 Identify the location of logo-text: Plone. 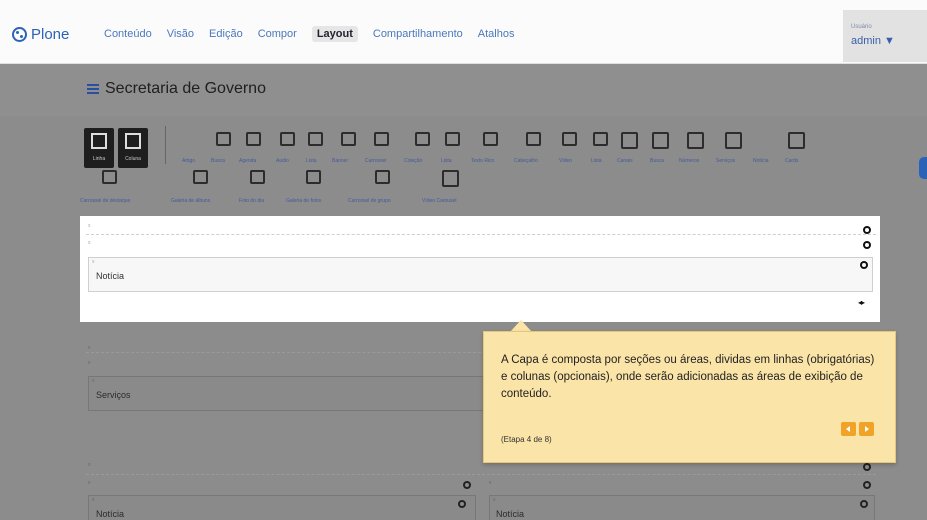
(50, 34).